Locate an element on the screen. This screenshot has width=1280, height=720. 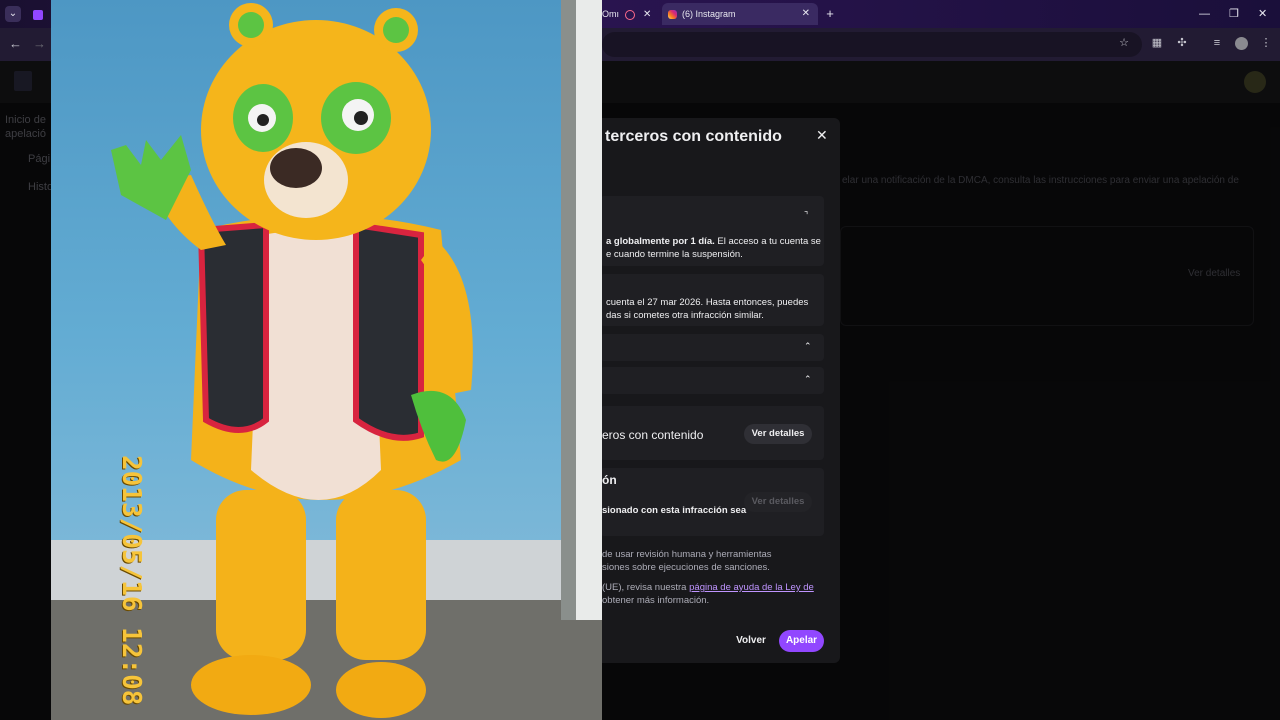
tab-twitch is located at coordinates (40, 14).